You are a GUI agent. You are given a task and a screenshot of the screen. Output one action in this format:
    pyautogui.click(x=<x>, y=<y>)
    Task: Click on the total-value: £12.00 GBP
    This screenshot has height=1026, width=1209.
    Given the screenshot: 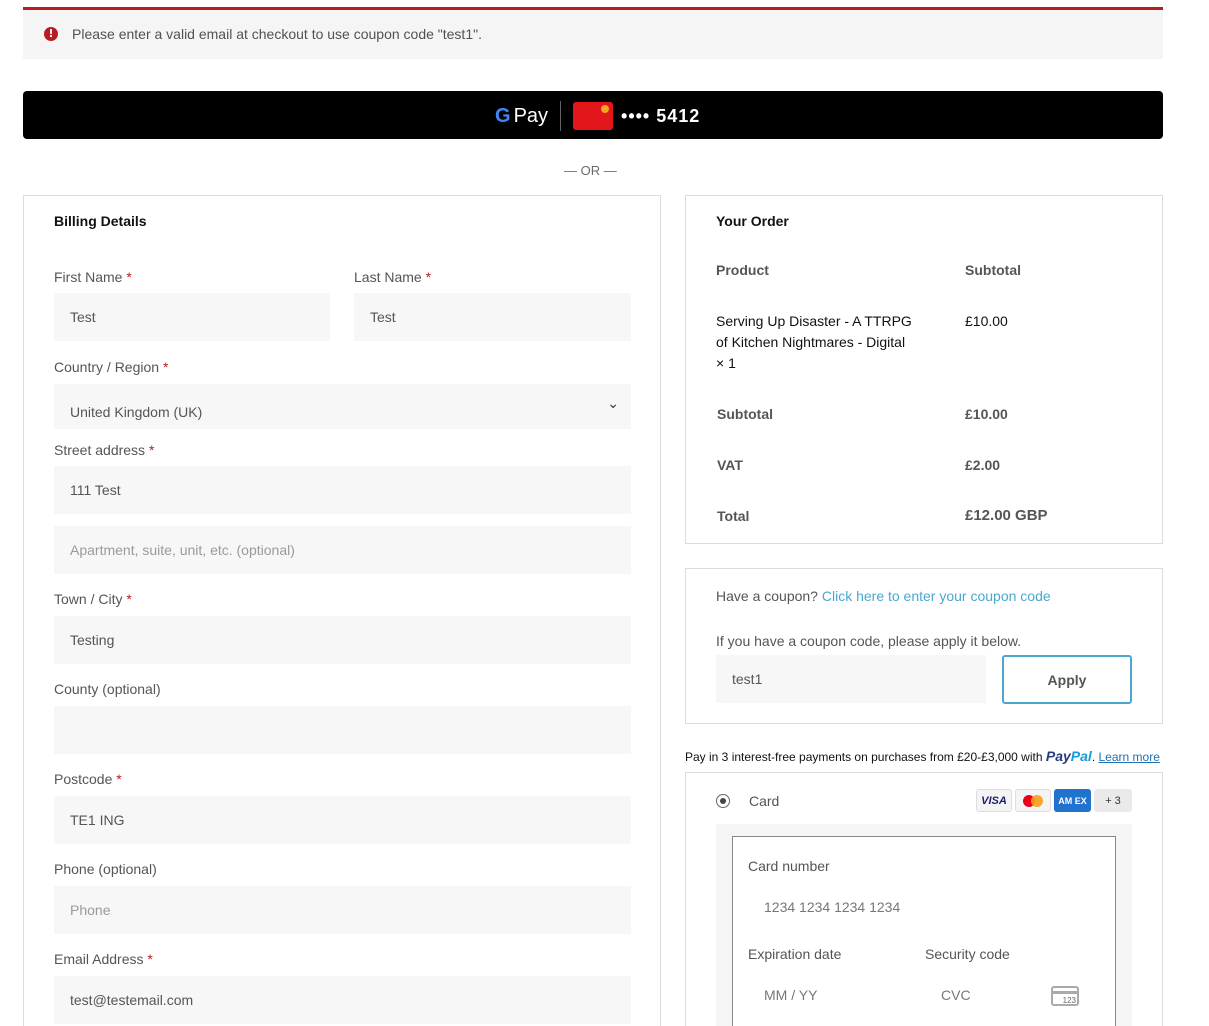 What is the action you would take?
    pyautogui.click(x=1006, y=515)
    